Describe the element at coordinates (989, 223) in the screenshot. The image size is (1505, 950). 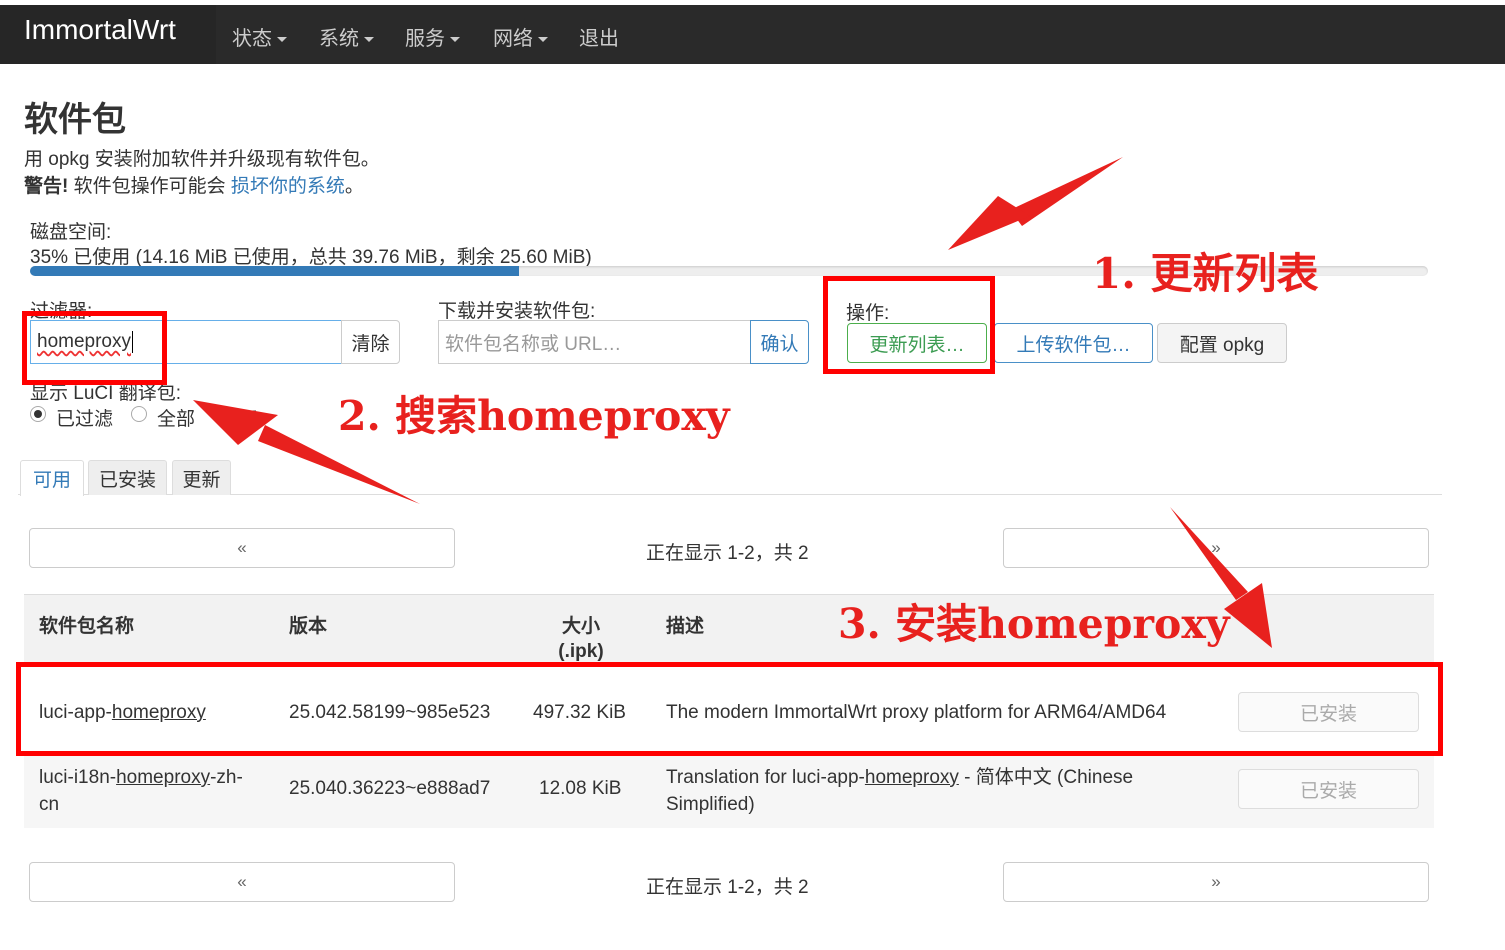
I see `arrow-step1-head` at that location.